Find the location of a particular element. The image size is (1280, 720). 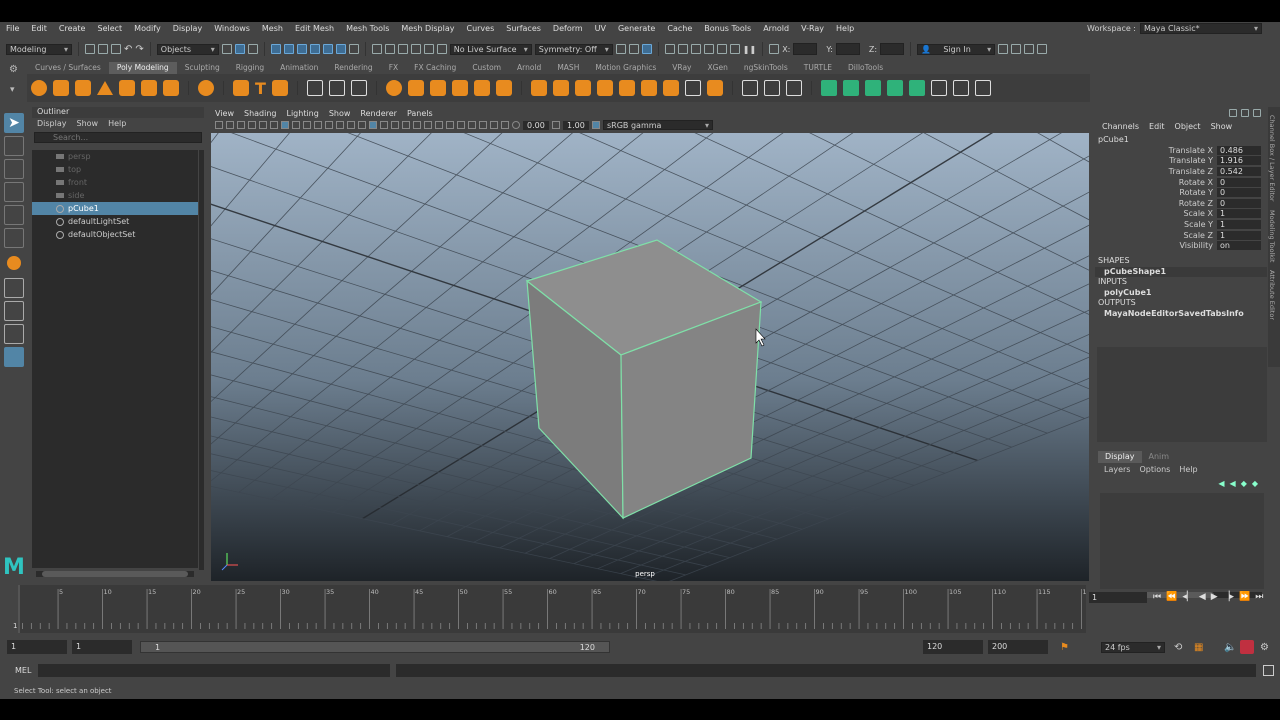

poly-disc-icon is located at coordinates (171, 88).